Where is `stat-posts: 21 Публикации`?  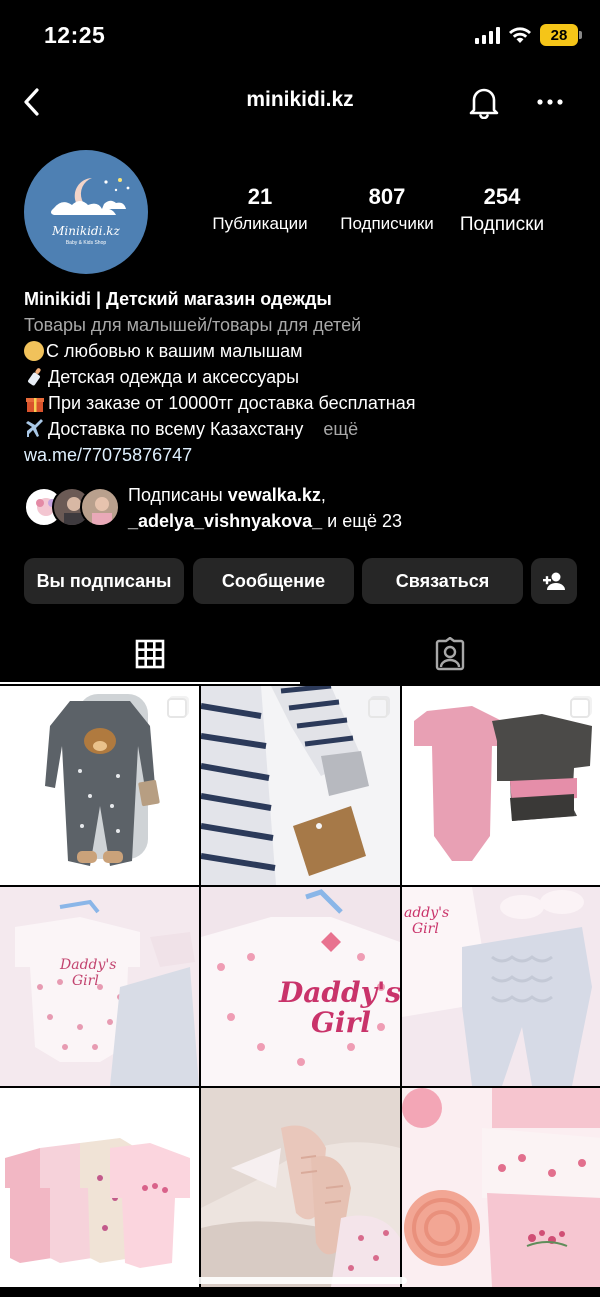
stat-posts: 21 Публикации is located at coordinates (260, 209).